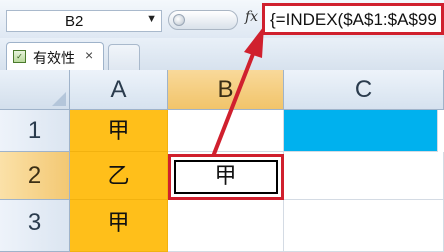  Describe the element at coordinates (254, 42) in the screenshot. I see `arrow-head` at that location.